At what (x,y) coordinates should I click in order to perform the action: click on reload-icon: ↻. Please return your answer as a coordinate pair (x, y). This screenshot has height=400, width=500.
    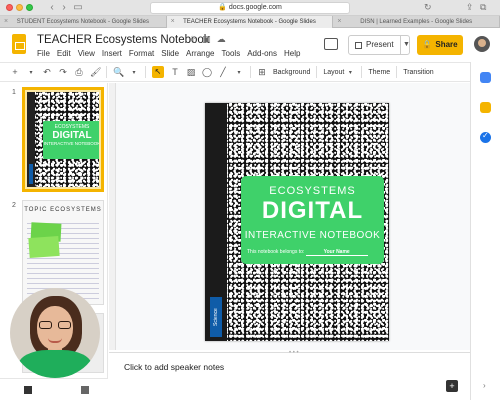
    Looking at the image, I should click on (428, 7).